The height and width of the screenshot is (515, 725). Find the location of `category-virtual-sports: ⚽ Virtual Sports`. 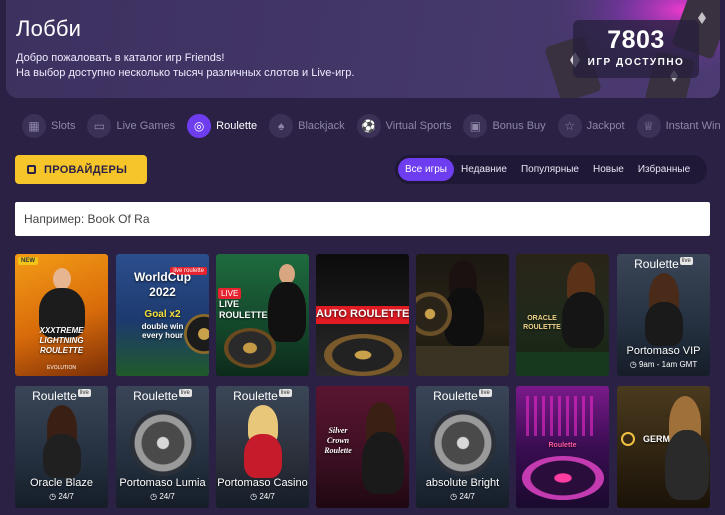

category-virtual-sports: ⚽ Virtual Sports is located at coordinates (404, 126).